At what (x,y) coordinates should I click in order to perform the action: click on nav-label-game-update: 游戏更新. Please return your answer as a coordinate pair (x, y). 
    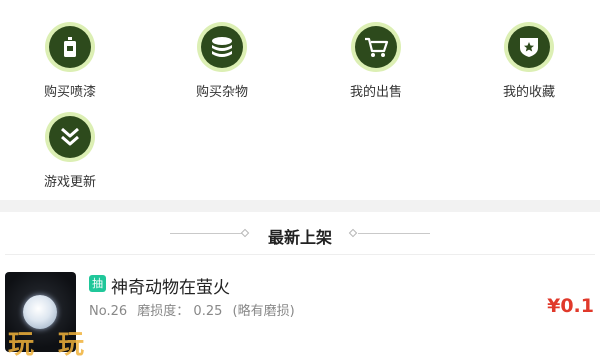
    Looking at the image, I should click on (69, 182).